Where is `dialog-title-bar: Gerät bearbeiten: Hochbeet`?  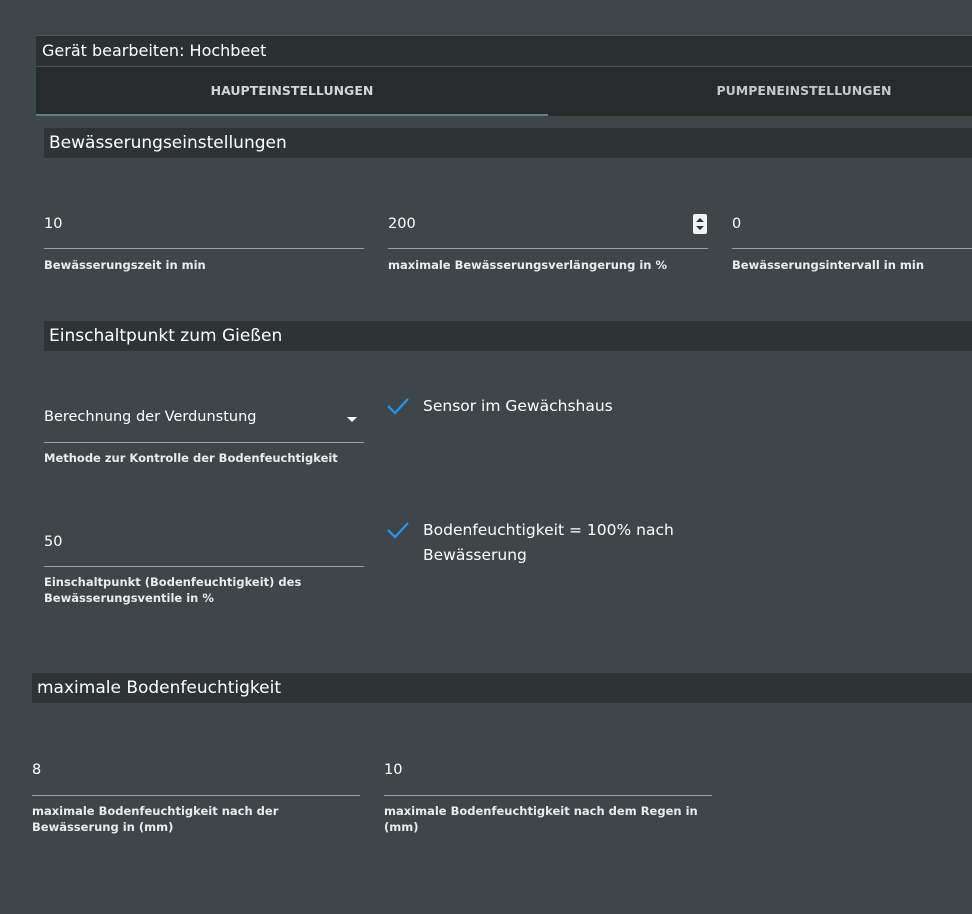 dialog-title-bar: Gerät bearbeiten: Hochbeet is located at coordinates (504, 50).